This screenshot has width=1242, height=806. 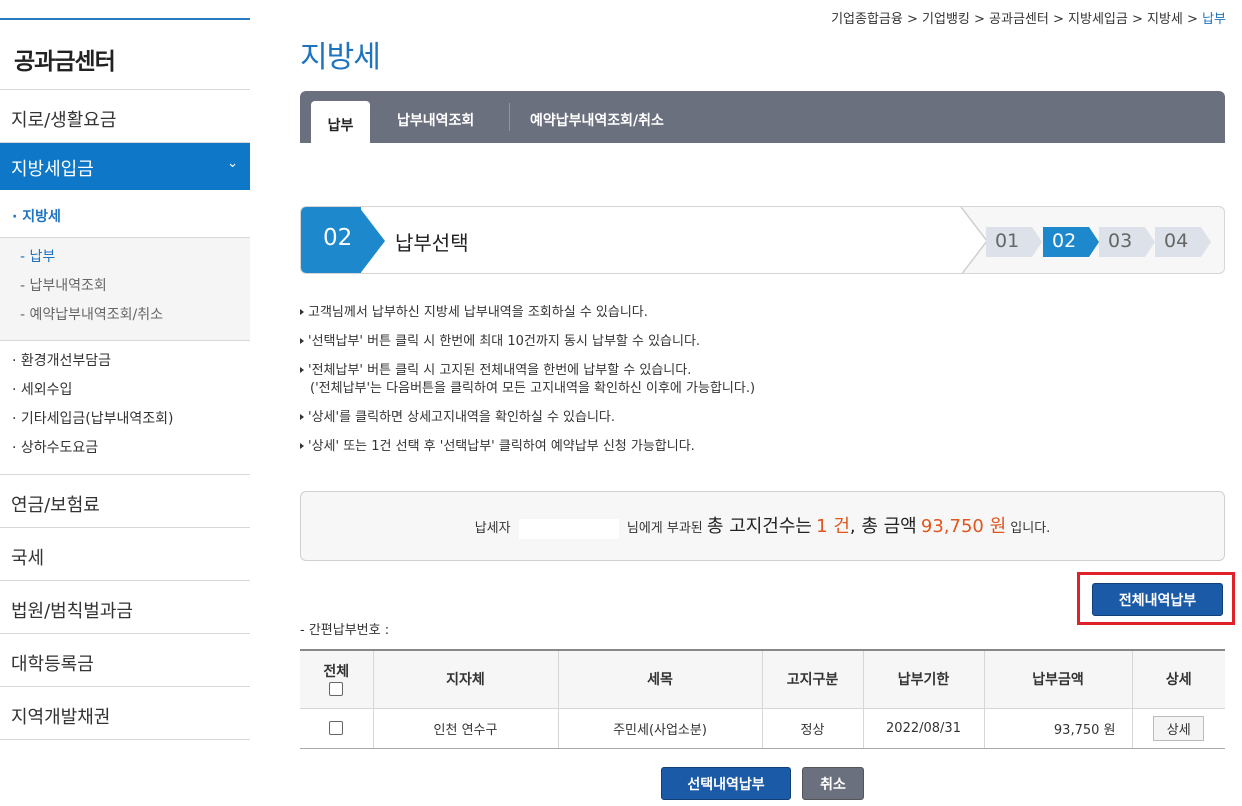 I want to click on sidebar-item-label: 지방세입금, so click(x=52, y=169).